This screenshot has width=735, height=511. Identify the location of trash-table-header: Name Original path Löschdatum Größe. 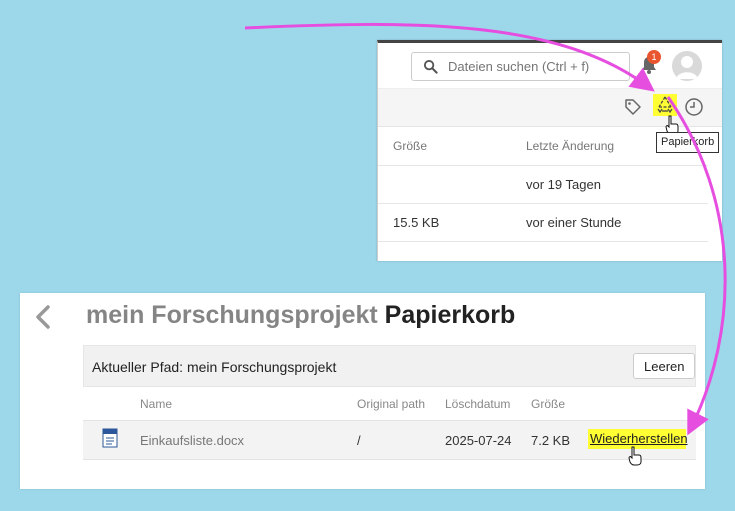
(389, 403).